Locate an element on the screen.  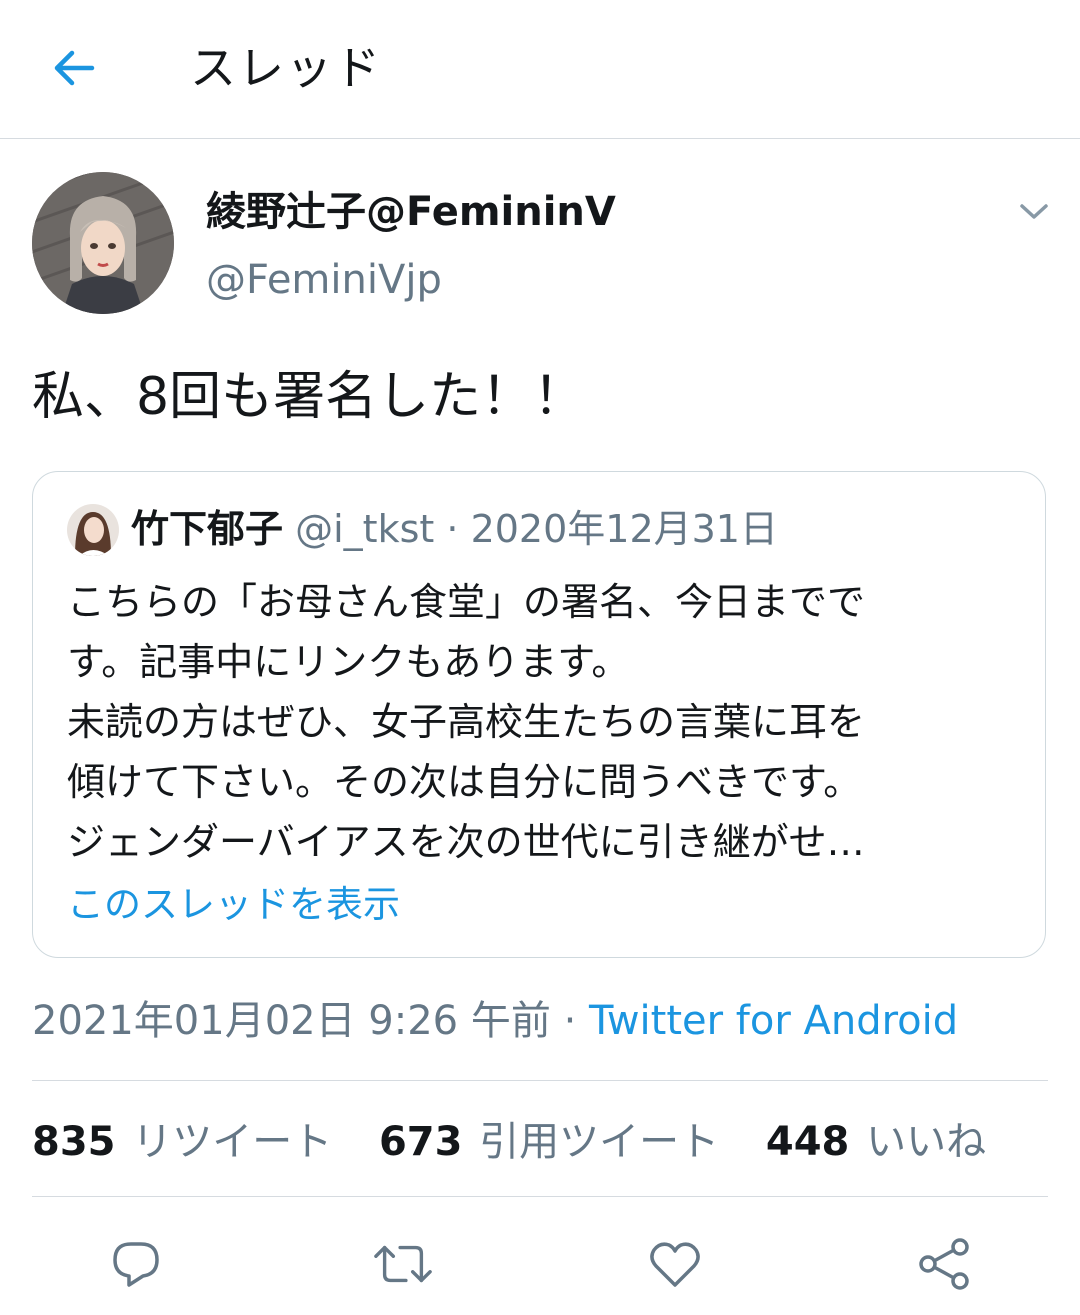
retweets-label: リツイート is located at coordinates (232, 1142).